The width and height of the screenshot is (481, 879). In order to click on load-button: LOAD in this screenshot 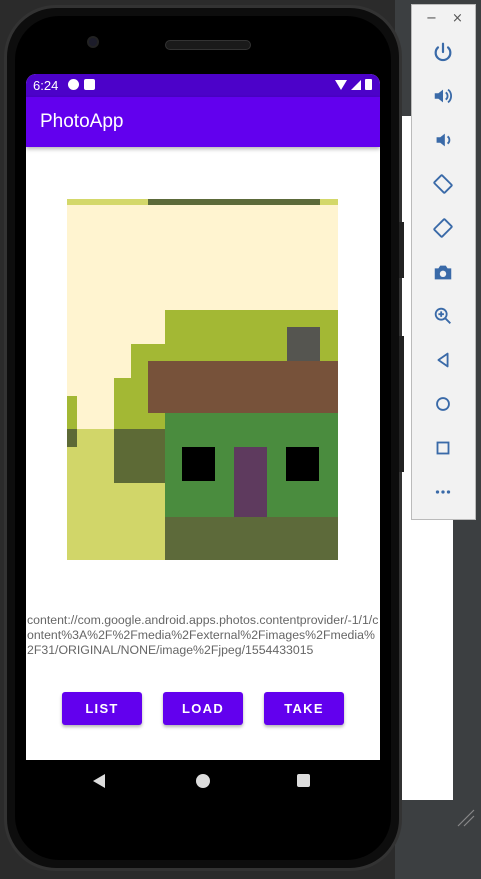, I will do `click(203, 708)`.